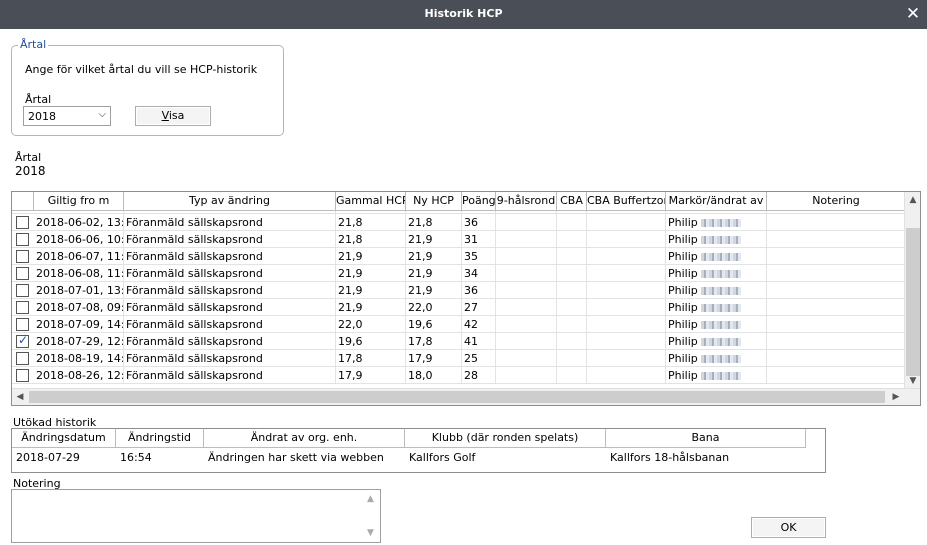 The width and height of the screenshot is (927, 545). What do you see at coordinates (20, 397) in the screenshot?
I see `scroll-left-icon: ◀` at bounding box center [20, 397].